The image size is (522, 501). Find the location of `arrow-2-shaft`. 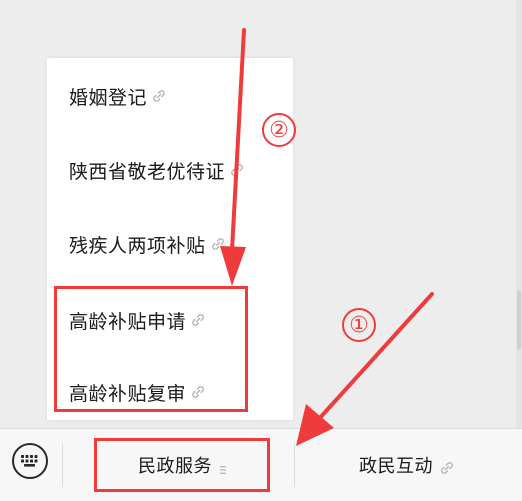

arrow-2-shaft is located at coordinates (238, 140).